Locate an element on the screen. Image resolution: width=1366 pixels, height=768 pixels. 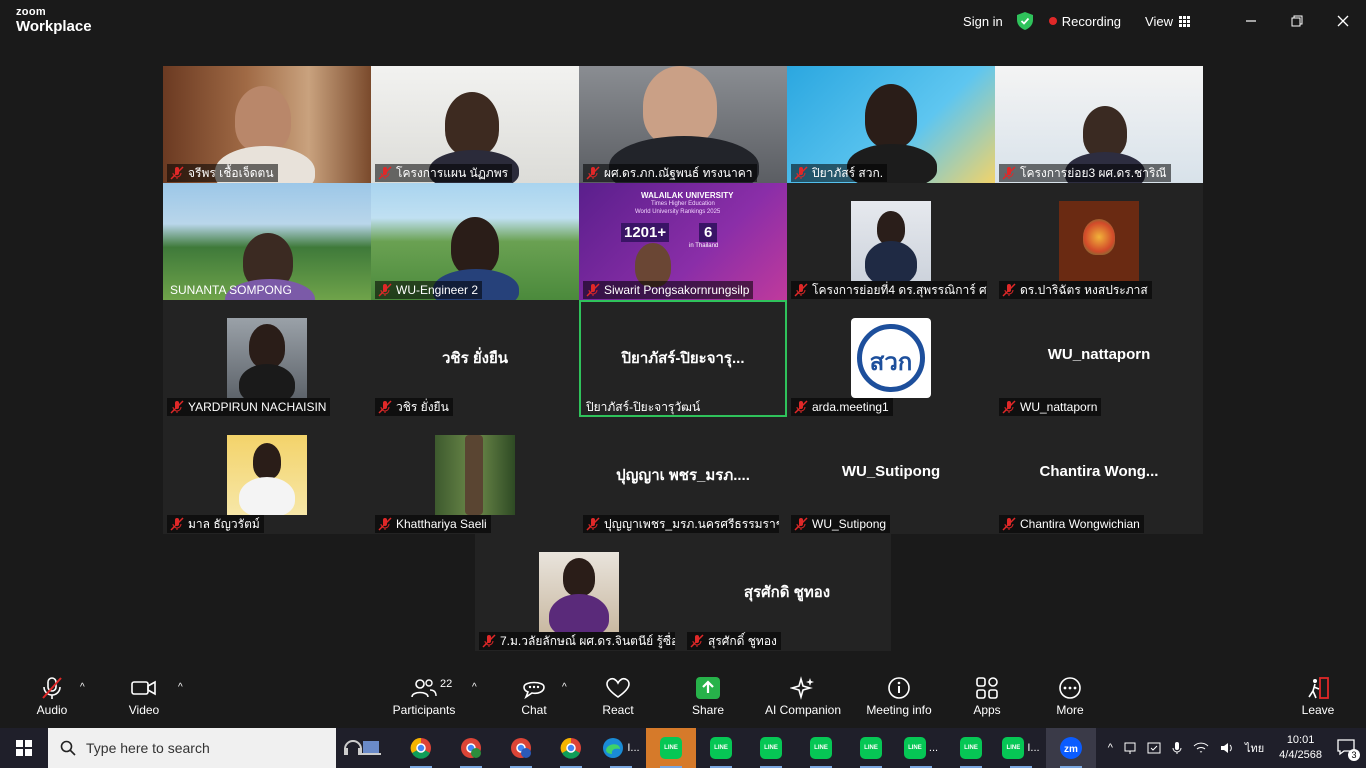
participant-tile: วชิร ยั่งยืน วชิร ยั่งยืน is located at coordinates (475, 358).